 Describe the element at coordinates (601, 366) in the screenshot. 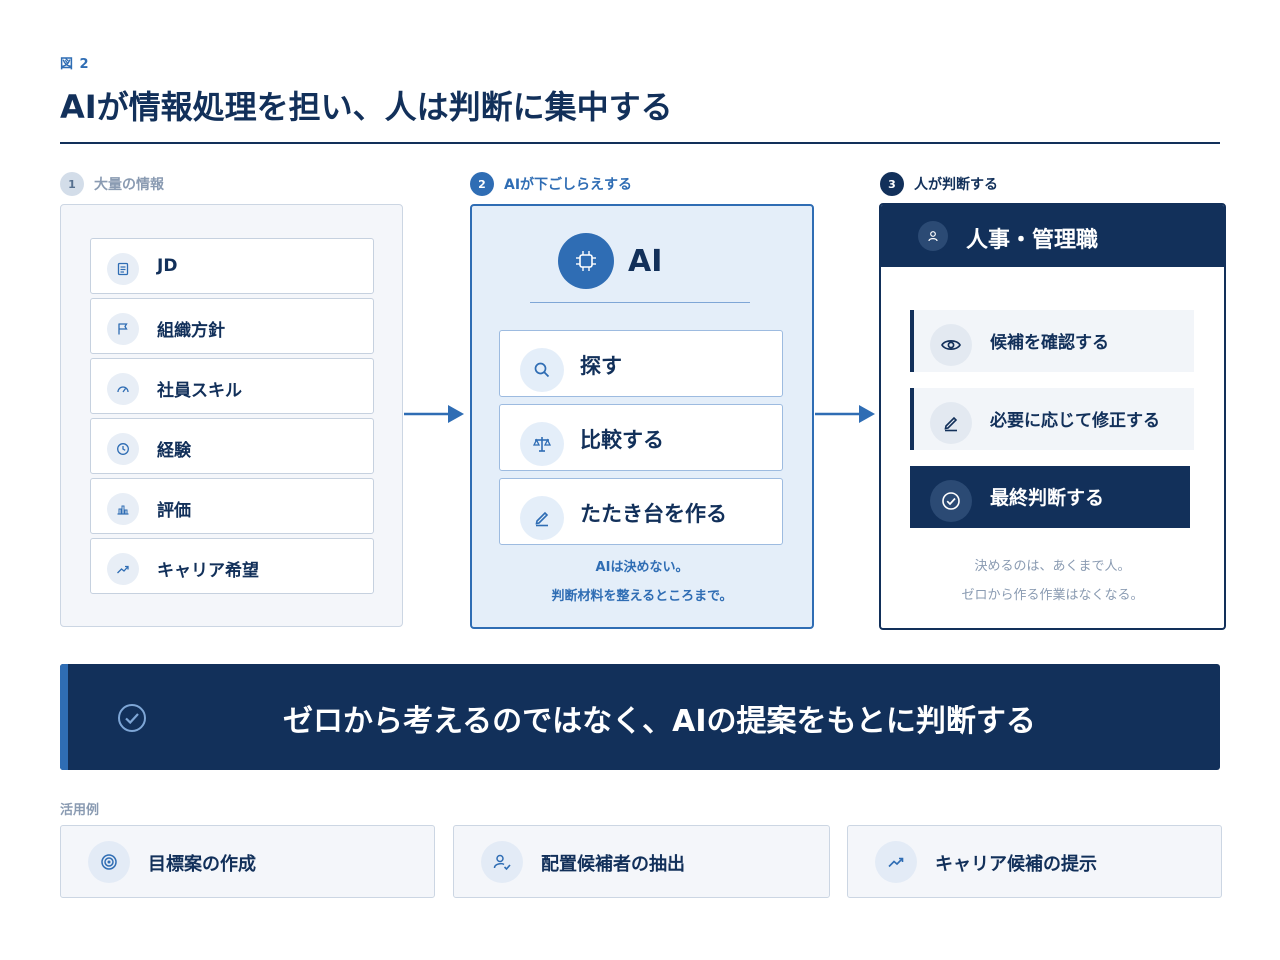

I see `task-label: 探す` at that location.